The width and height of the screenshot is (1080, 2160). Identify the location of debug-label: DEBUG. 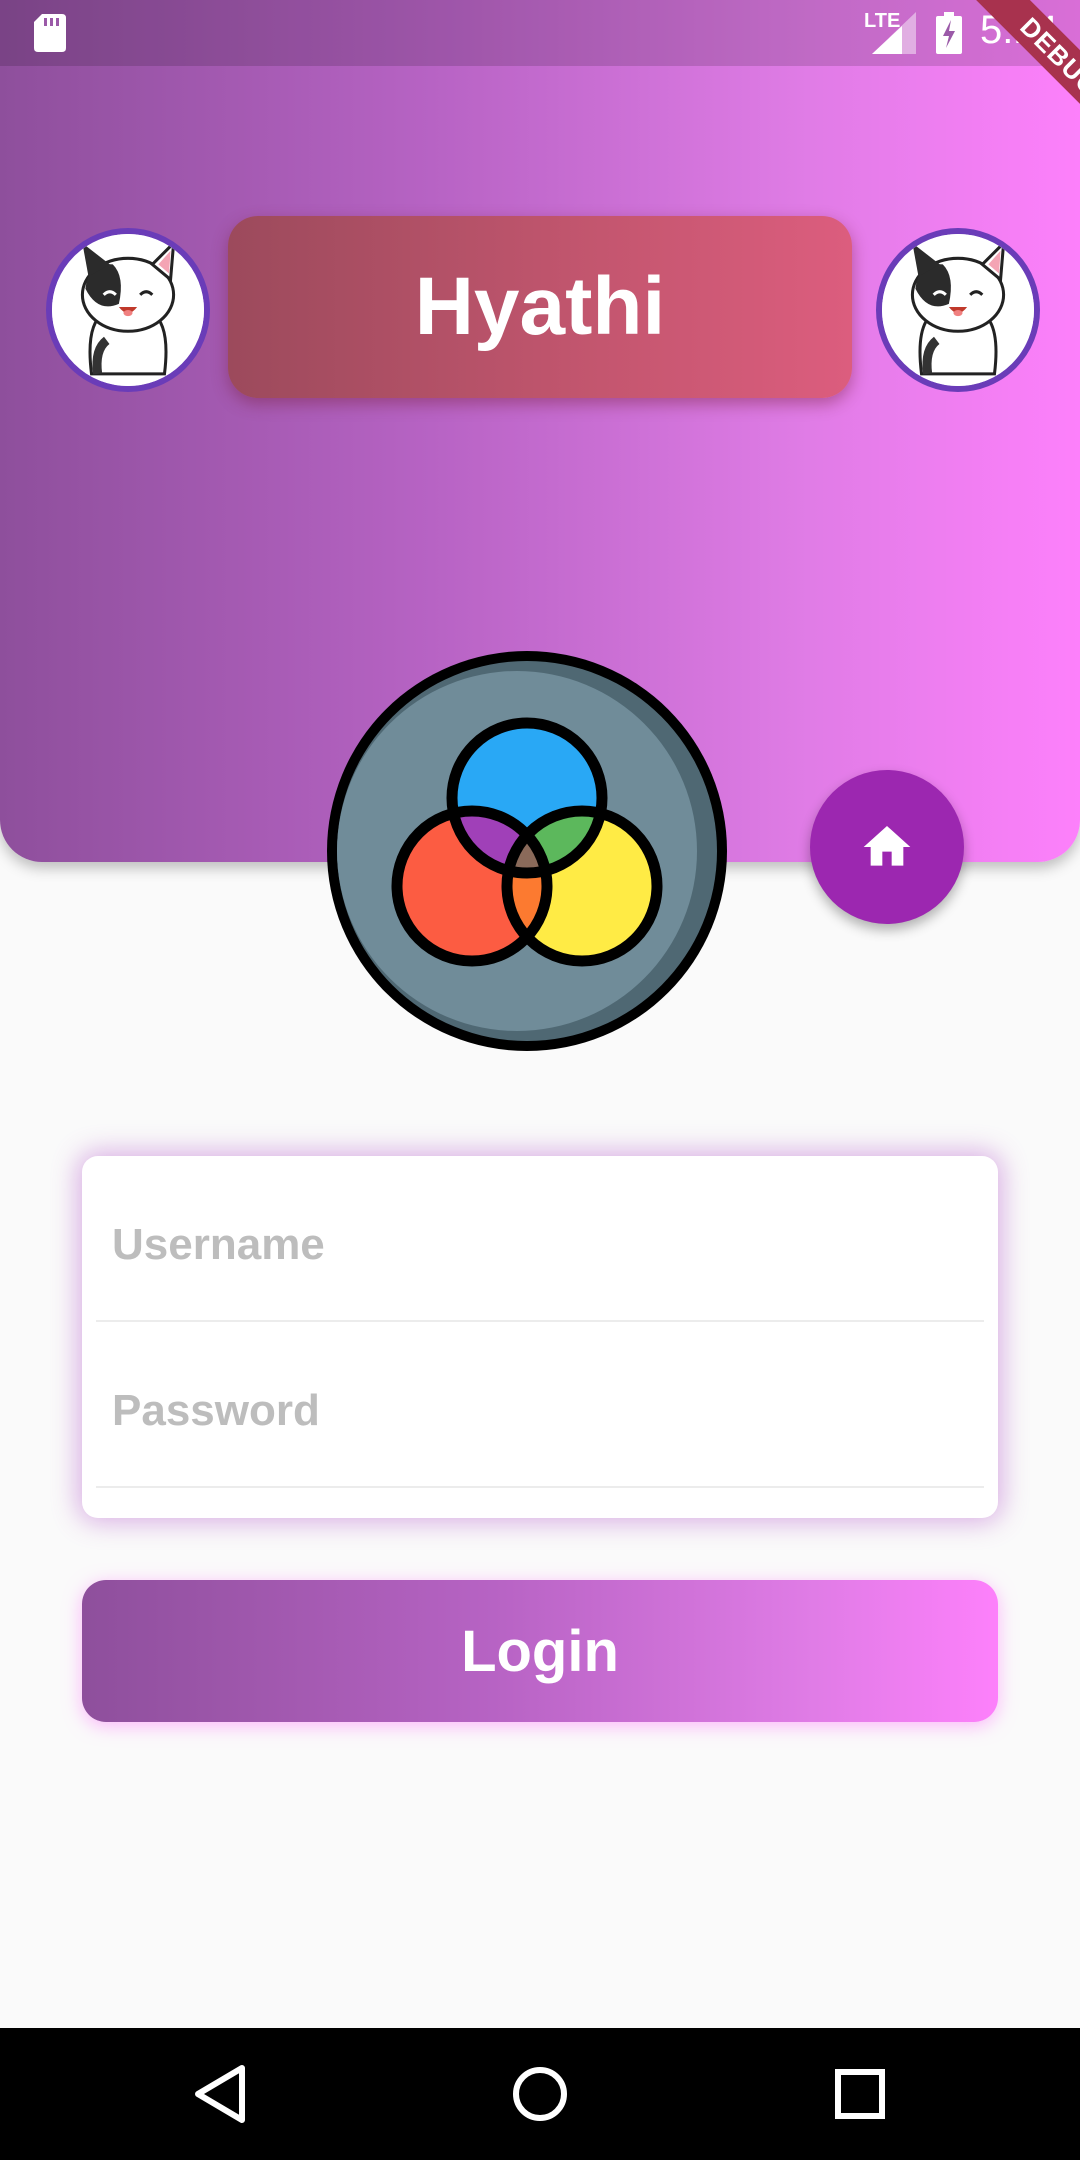
(1020, 78).